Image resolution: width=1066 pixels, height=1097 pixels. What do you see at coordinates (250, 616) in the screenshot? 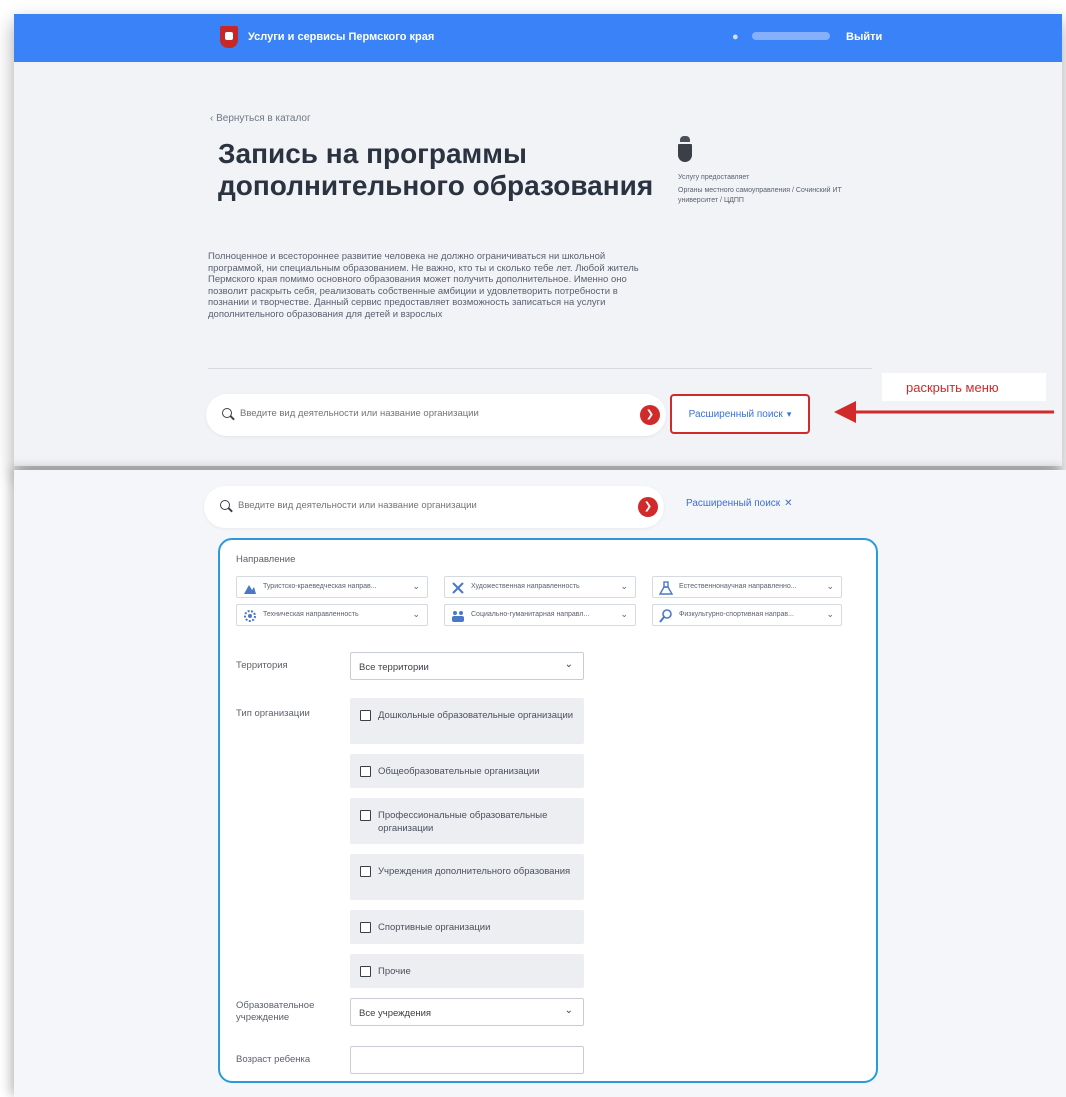
I see `gear-icon` at bounding box center [250, 616].